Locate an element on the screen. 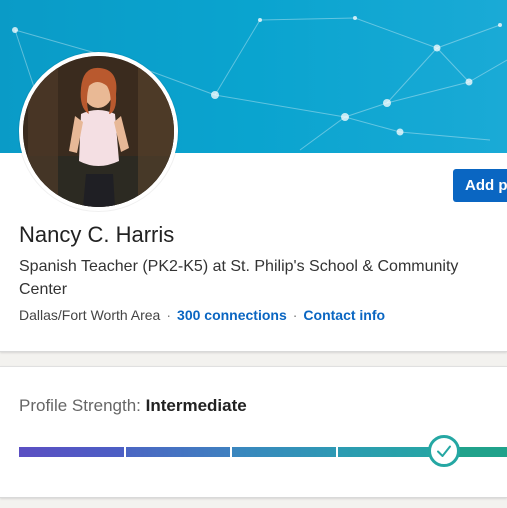 Image resolution: width=507 pixels, height=508 pixels. avatar is located at coordinates (98, 131).